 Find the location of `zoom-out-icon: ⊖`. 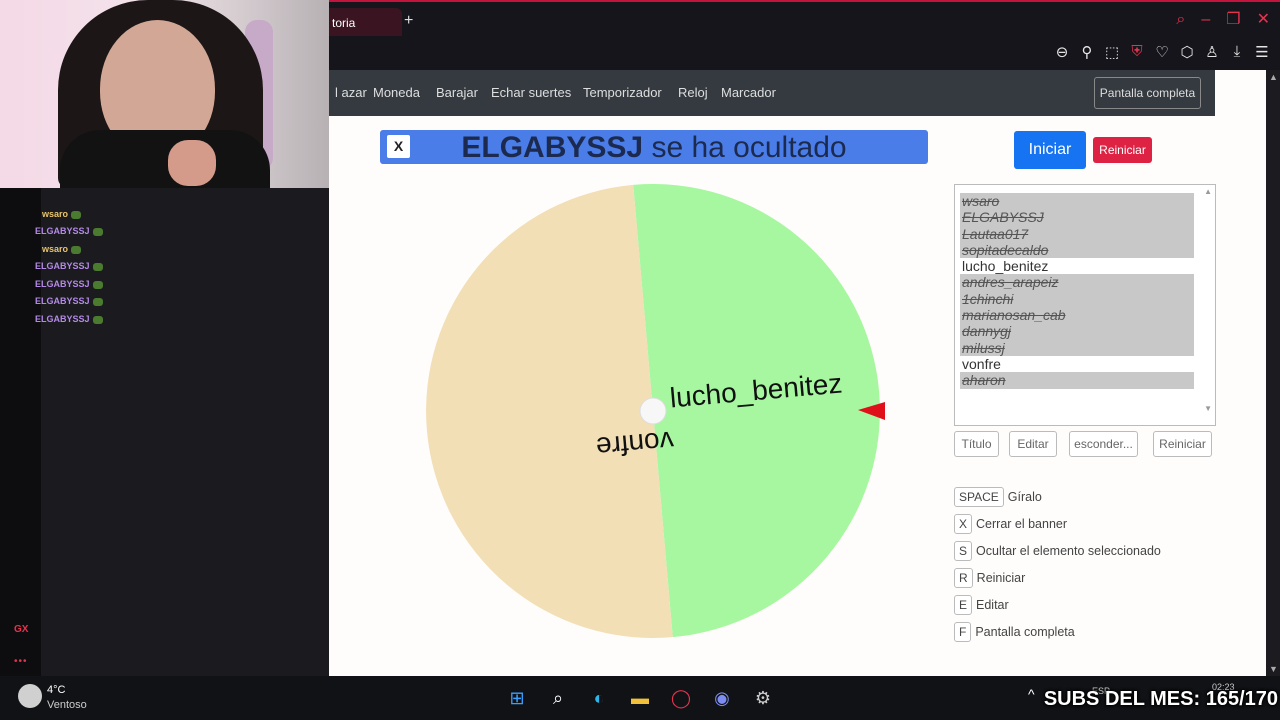

zoom-out-icon: ⊖ is located at coordinates (1062, 52).